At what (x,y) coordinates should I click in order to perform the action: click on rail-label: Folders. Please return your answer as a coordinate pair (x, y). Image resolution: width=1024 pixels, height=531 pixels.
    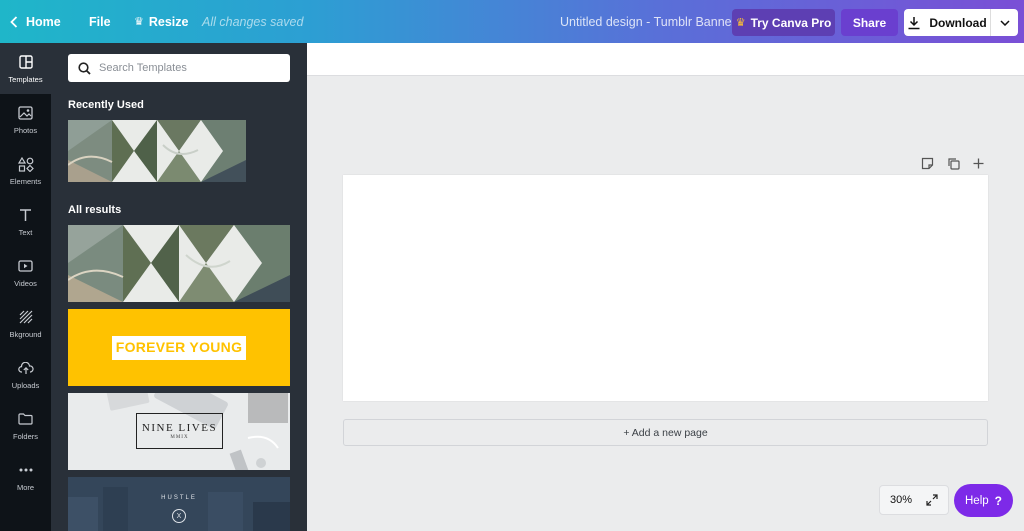
    Looking at the image, I should click on (25, 436).